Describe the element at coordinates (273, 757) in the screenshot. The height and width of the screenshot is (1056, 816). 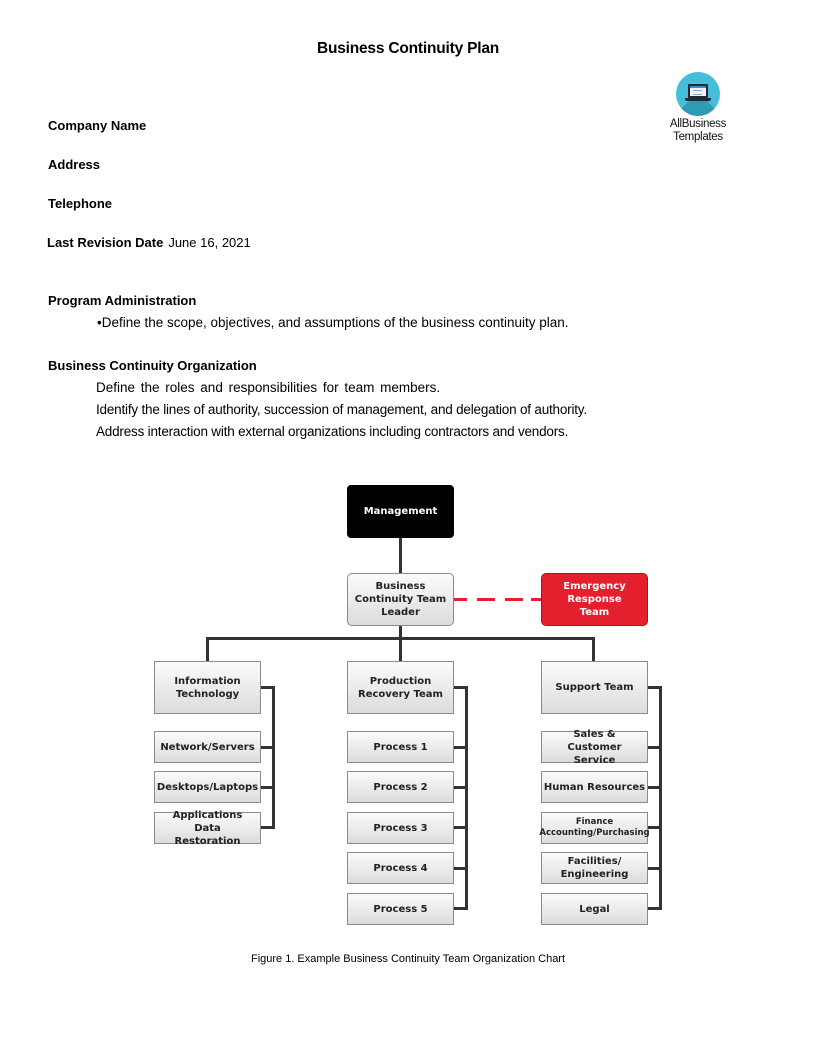
I see `bracket-left-vertical` at that location.